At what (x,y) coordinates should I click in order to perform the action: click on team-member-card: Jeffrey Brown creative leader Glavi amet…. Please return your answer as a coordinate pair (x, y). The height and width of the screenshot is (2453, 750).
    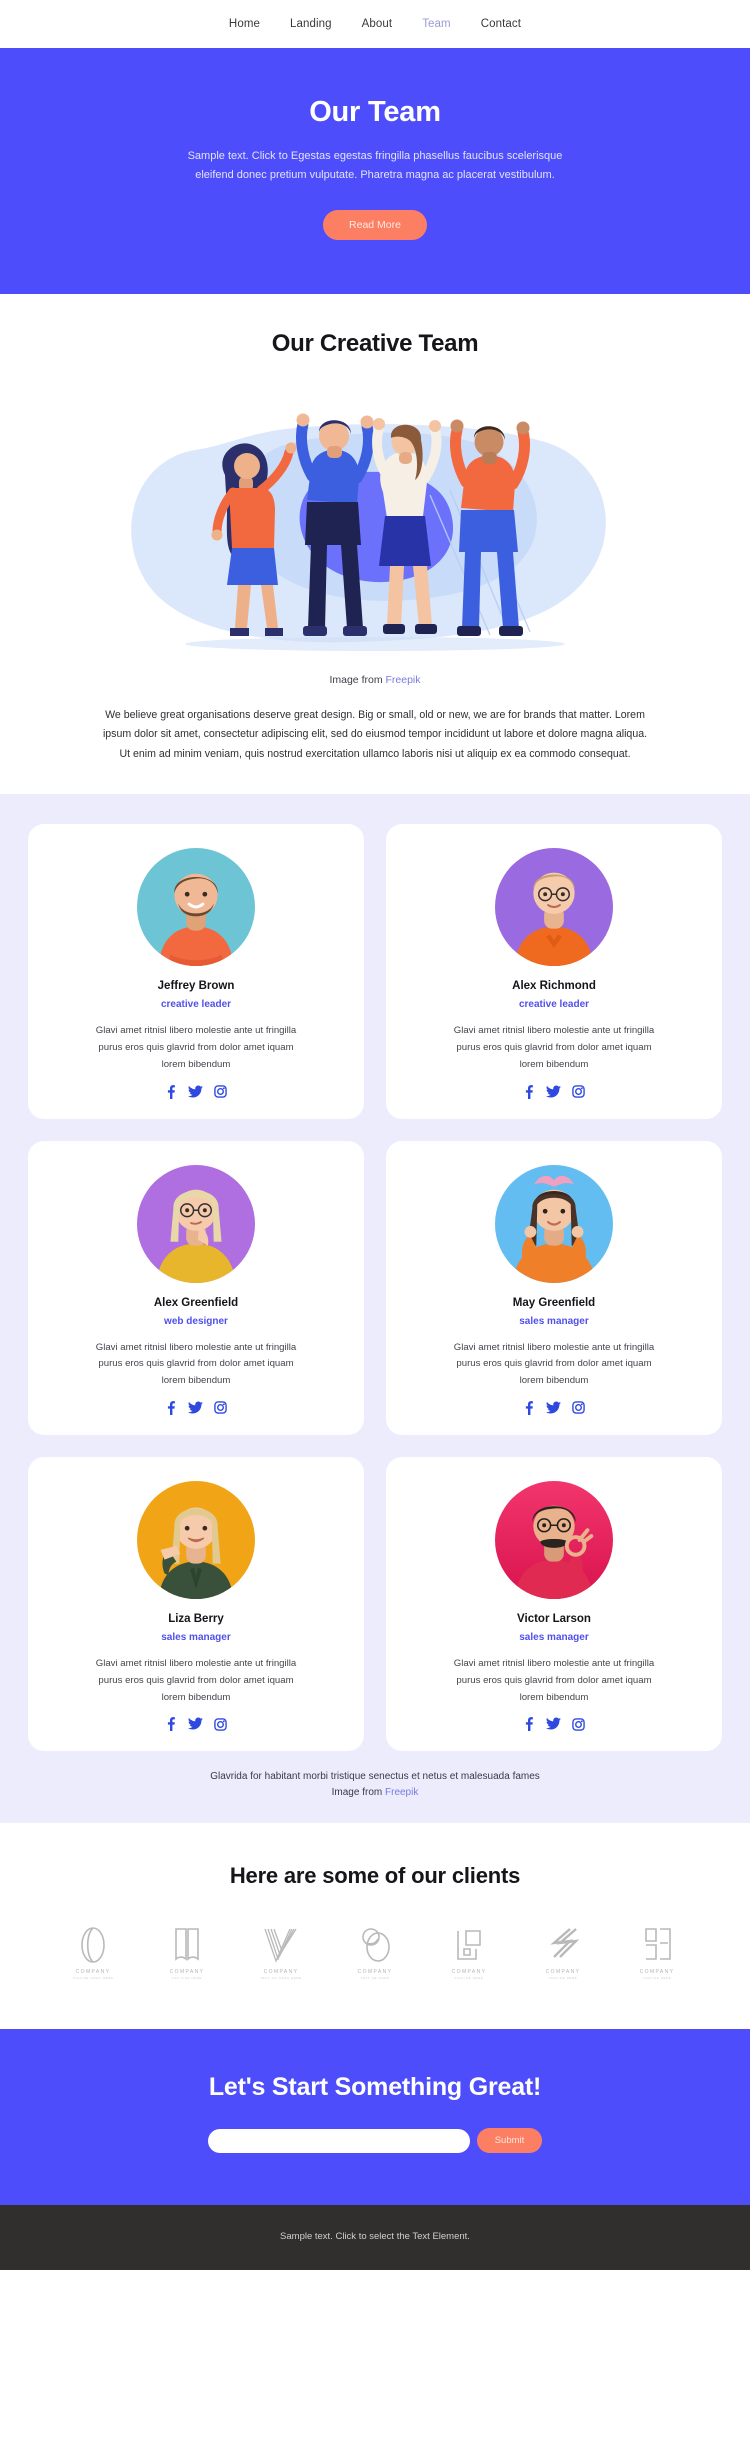
    Looking at the image, I should click on (196, 971).